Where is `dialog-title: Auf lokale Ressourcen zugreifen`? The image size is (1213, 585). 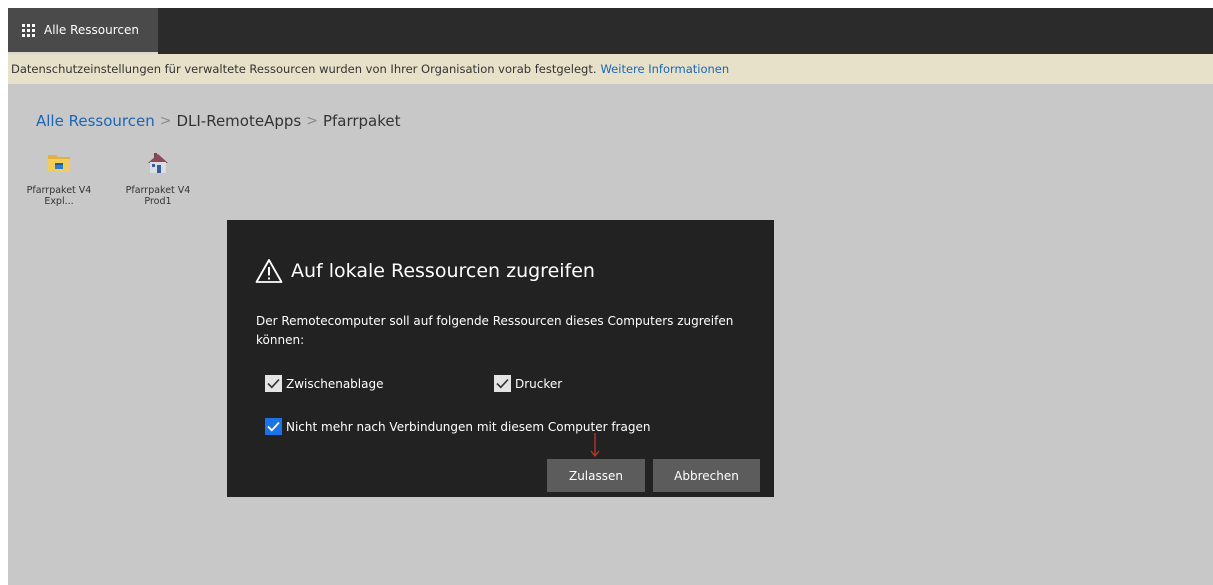 dialog-title: Auf lokale Ressourcen zugreifen is located at coordinates (425, 271).